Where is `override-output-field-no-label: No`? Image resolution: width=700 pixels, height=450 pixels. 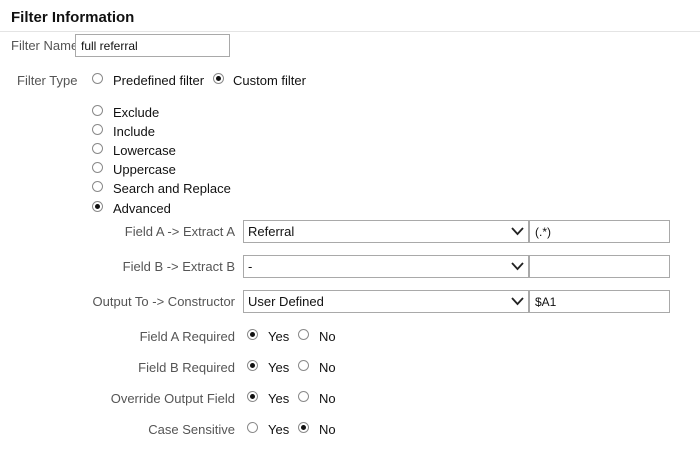 override-output-field-no-label: No is located at coordinates (327, 398).